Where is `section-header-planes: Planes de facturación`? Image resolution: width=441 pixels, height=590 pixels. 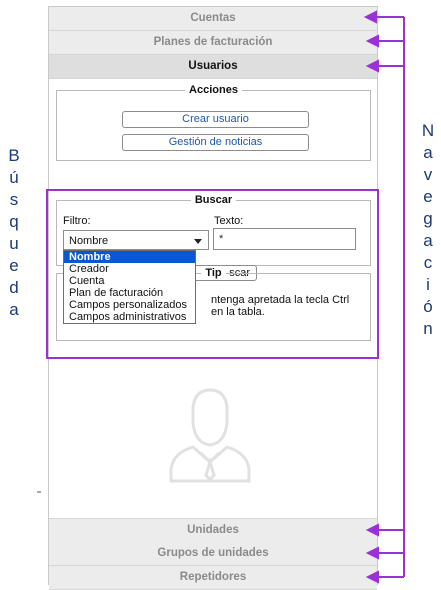 section-header-planes: Planes de facturación is located at coordinates (213, 43).